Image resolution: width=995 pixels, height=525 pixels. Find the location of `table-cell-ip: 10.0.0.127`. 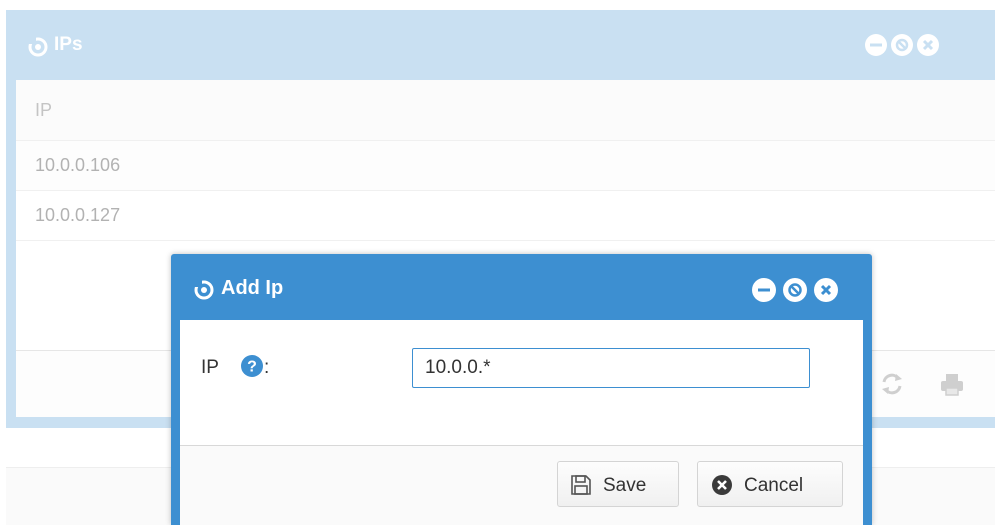

table-cell-ip: 10.0.0.127 is located at coordinates (78, 215).